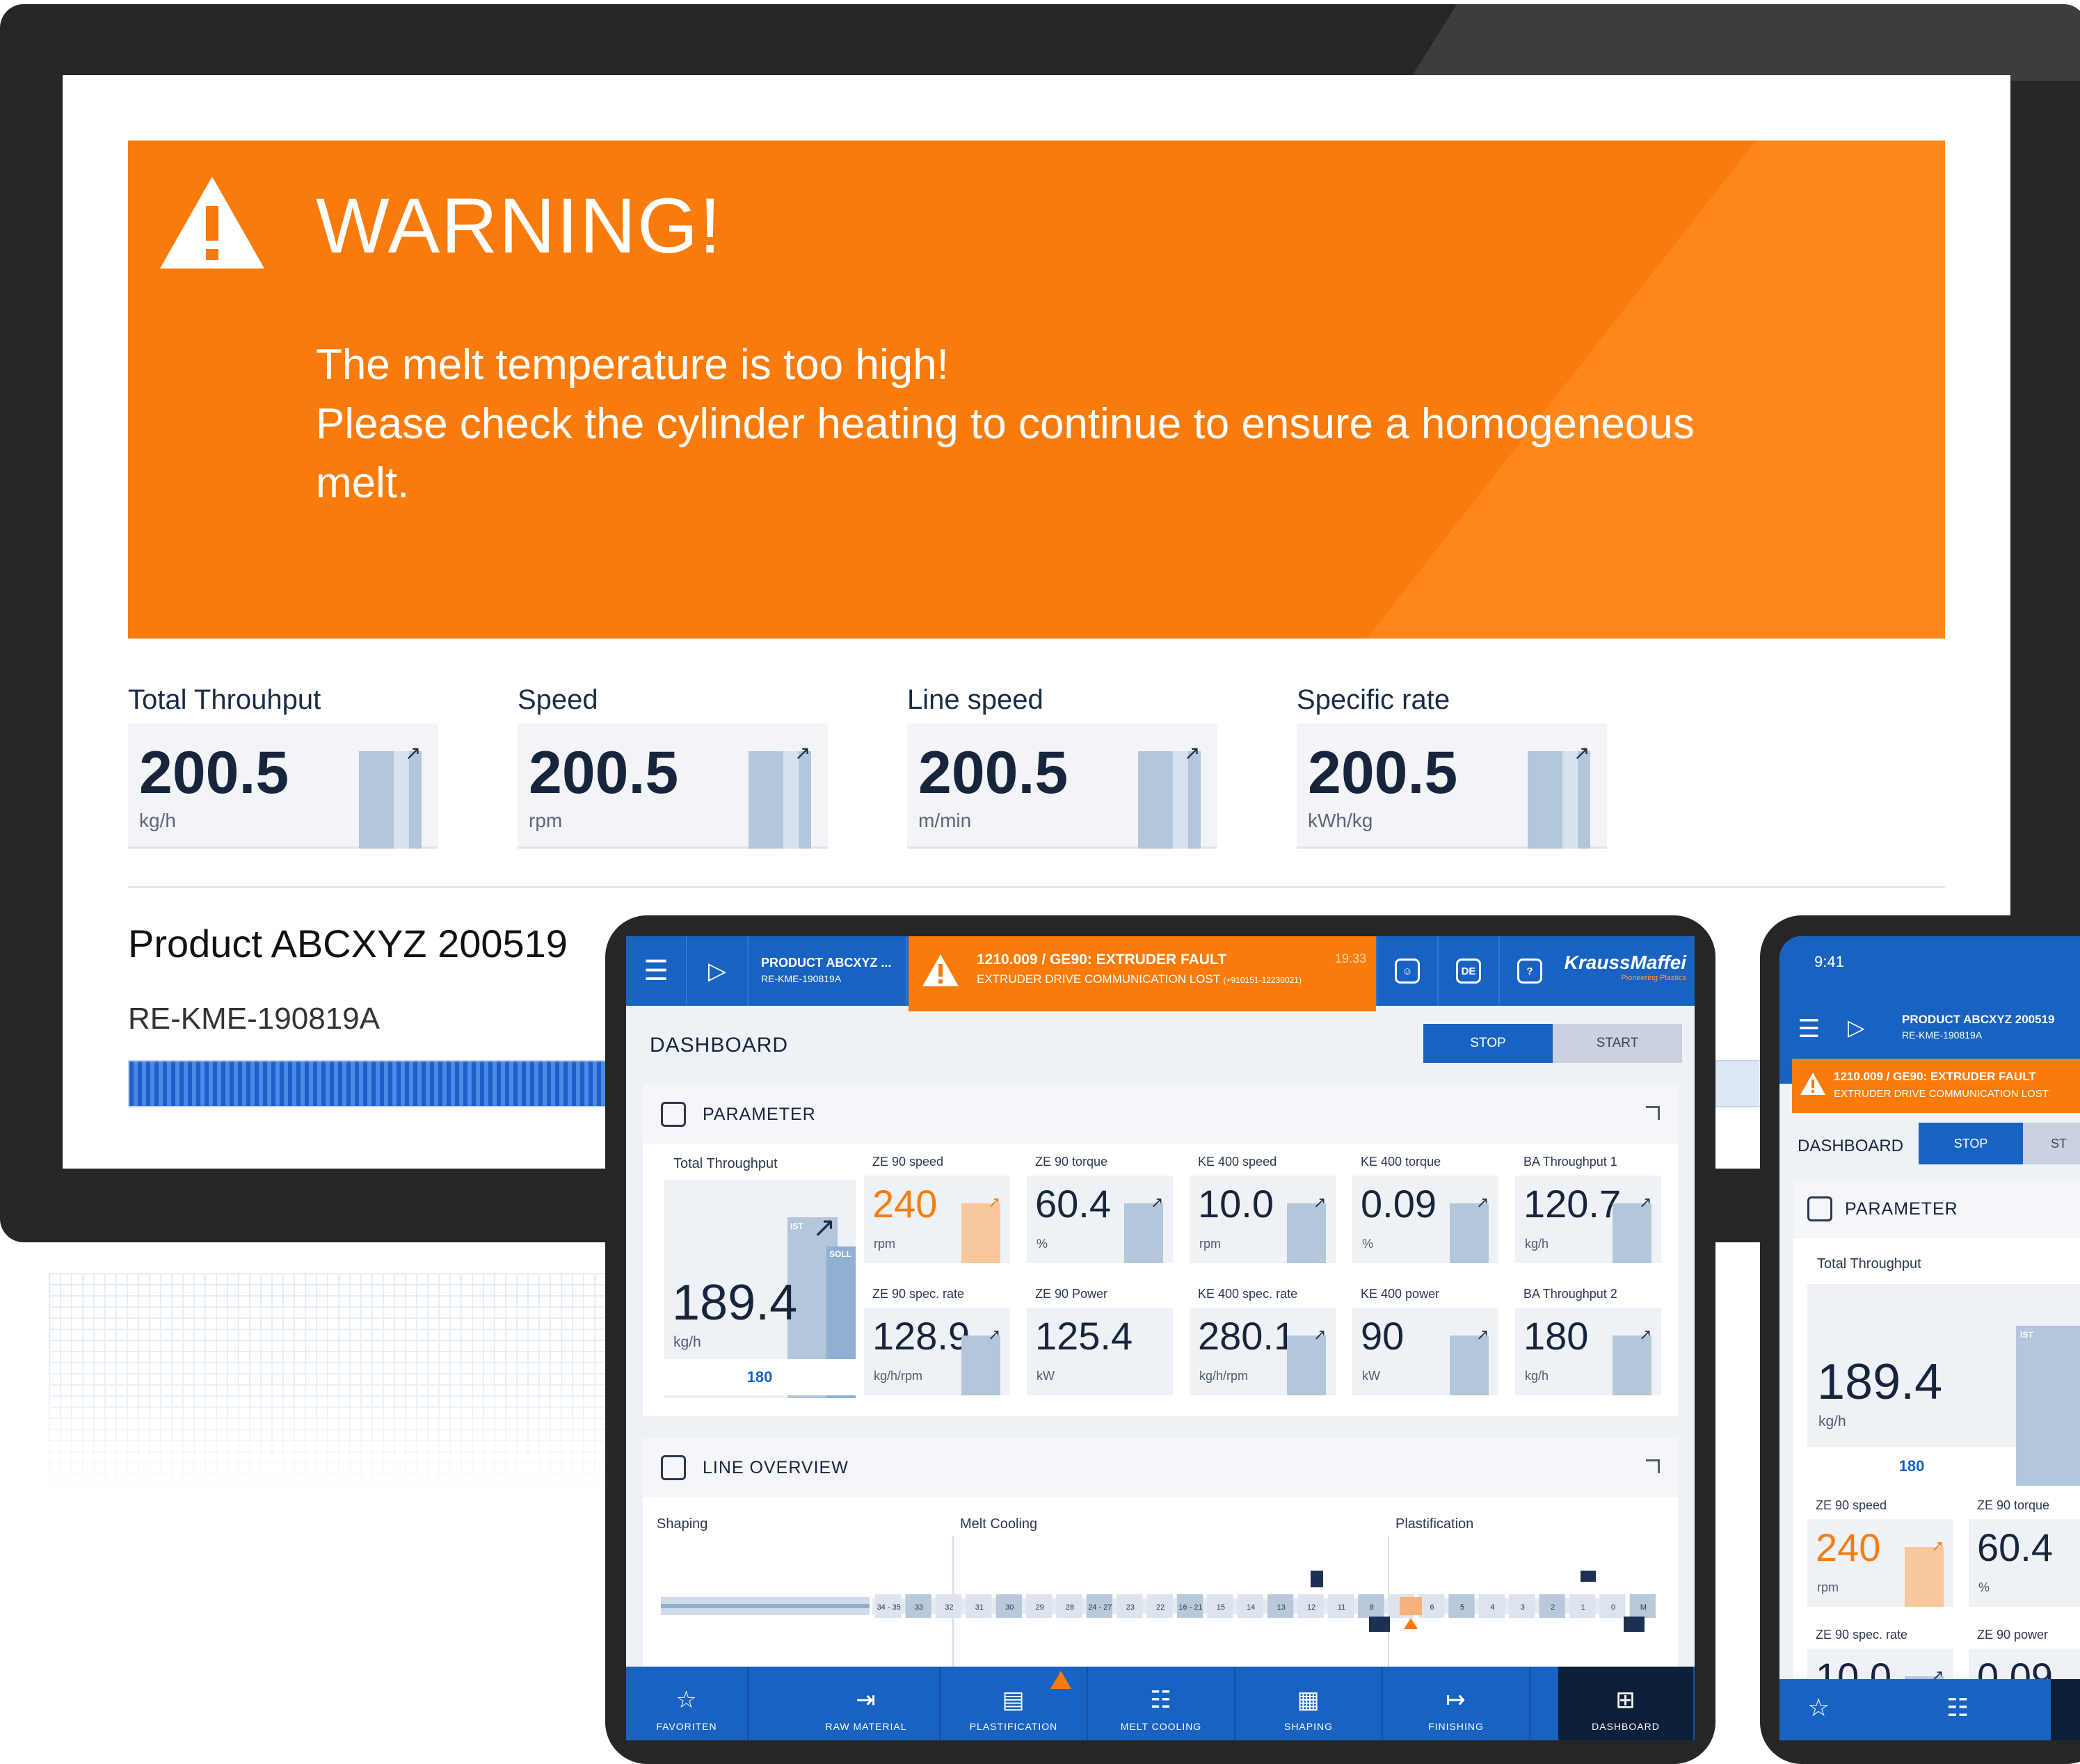  I want to click on panel-header: LINE OVERVIEW, so click(1160, 1467).